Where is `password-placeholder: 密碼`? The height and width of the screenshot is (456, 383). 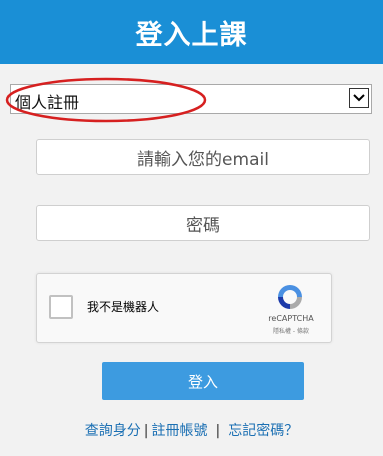
password-placeholder: 密碼 is located at coordinates (203, 225).